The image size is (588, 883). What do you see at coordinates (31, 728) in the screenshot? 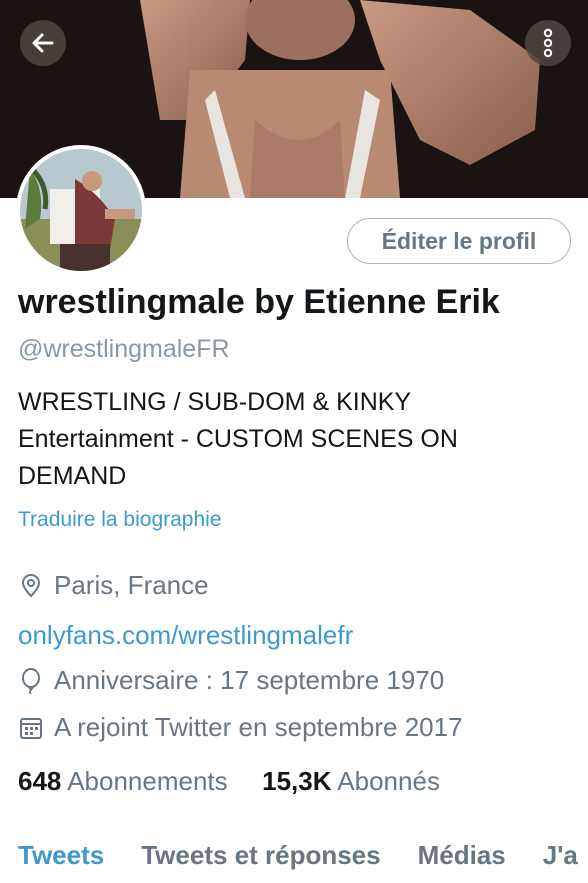
I see `calendar-icon` at bounding box center [31, 728].